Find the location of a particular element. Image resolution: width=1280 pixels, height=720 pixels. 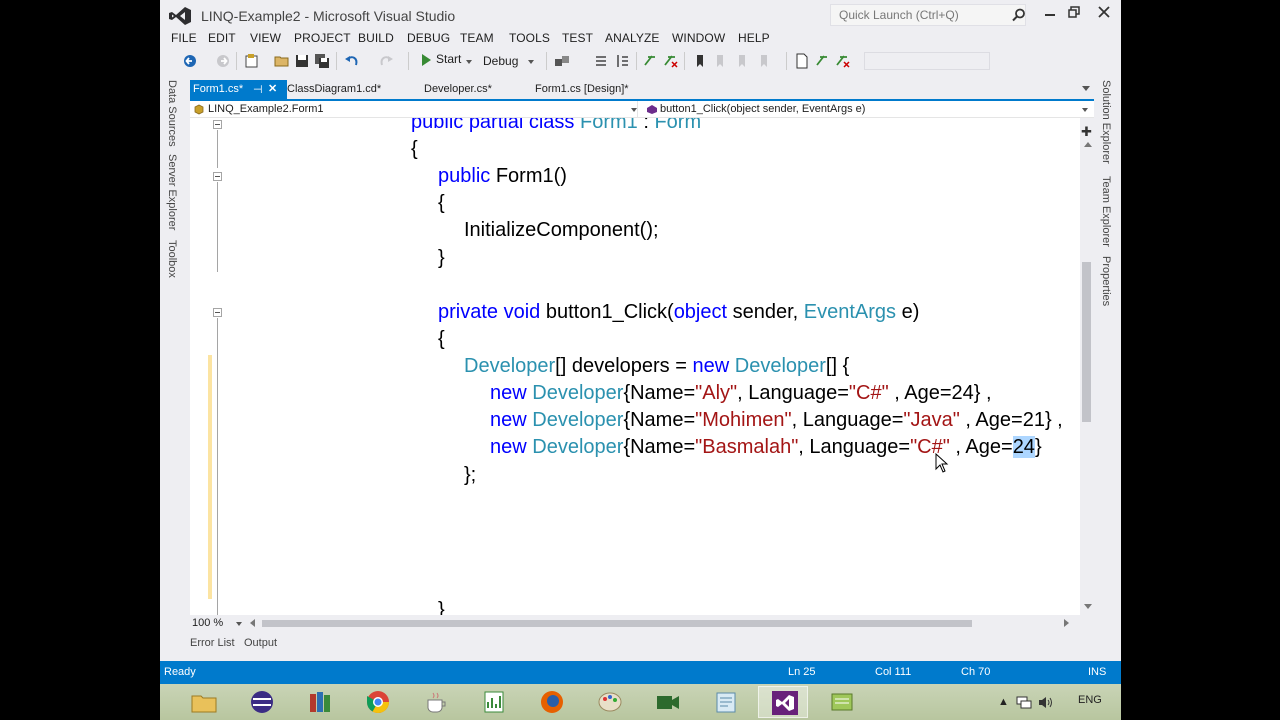

vertical-scroll-thumb is located at coordinates (1086, 342).